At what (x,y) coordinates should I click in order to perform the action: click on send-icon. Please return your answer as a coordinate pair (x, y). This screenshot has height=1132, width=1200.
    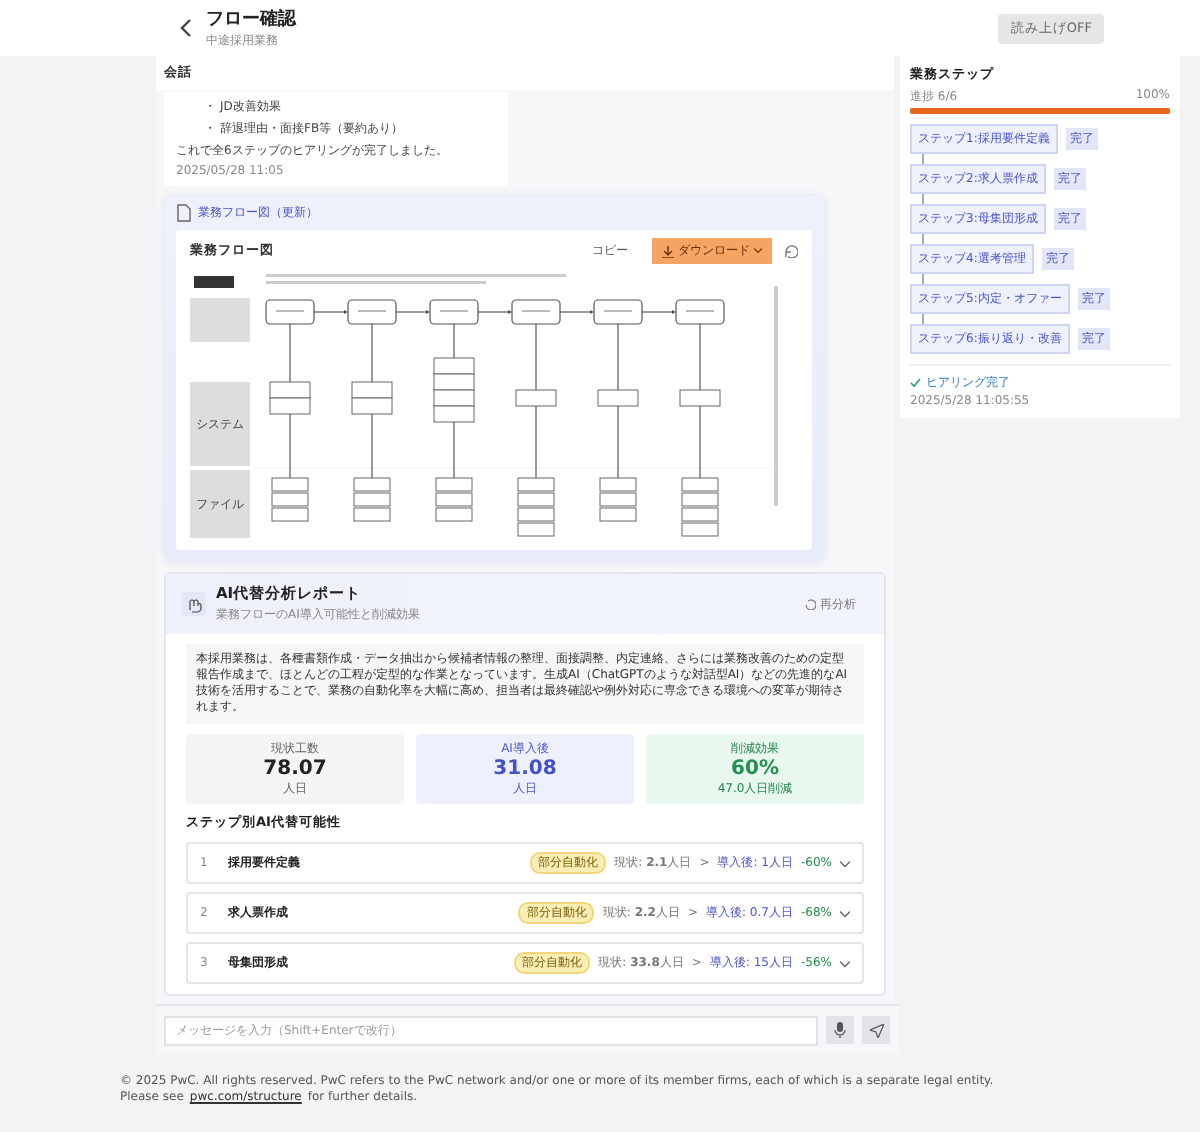
    Looking at the image, I should click on (876, 1030).